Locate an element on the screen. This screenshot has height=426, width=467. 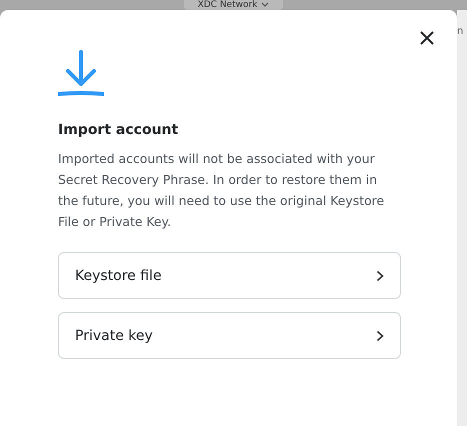
dialog-title: Import account is located at coordinates (119, 130).